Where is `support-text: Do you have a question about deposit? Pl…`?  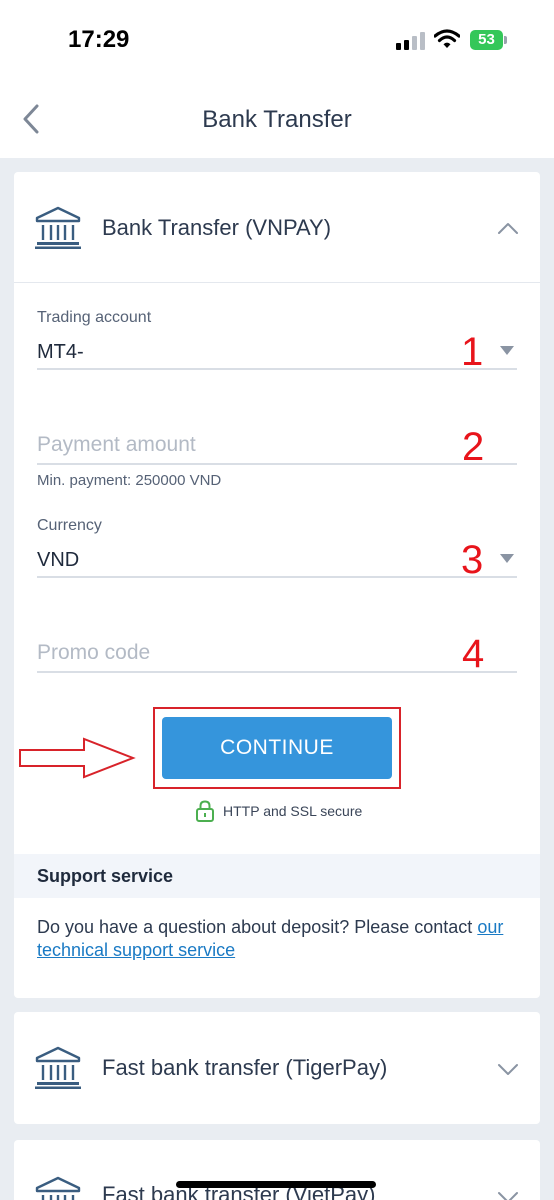
support-text: Do you have a question about deposit? Pl… is located at coordinates (282, 939).